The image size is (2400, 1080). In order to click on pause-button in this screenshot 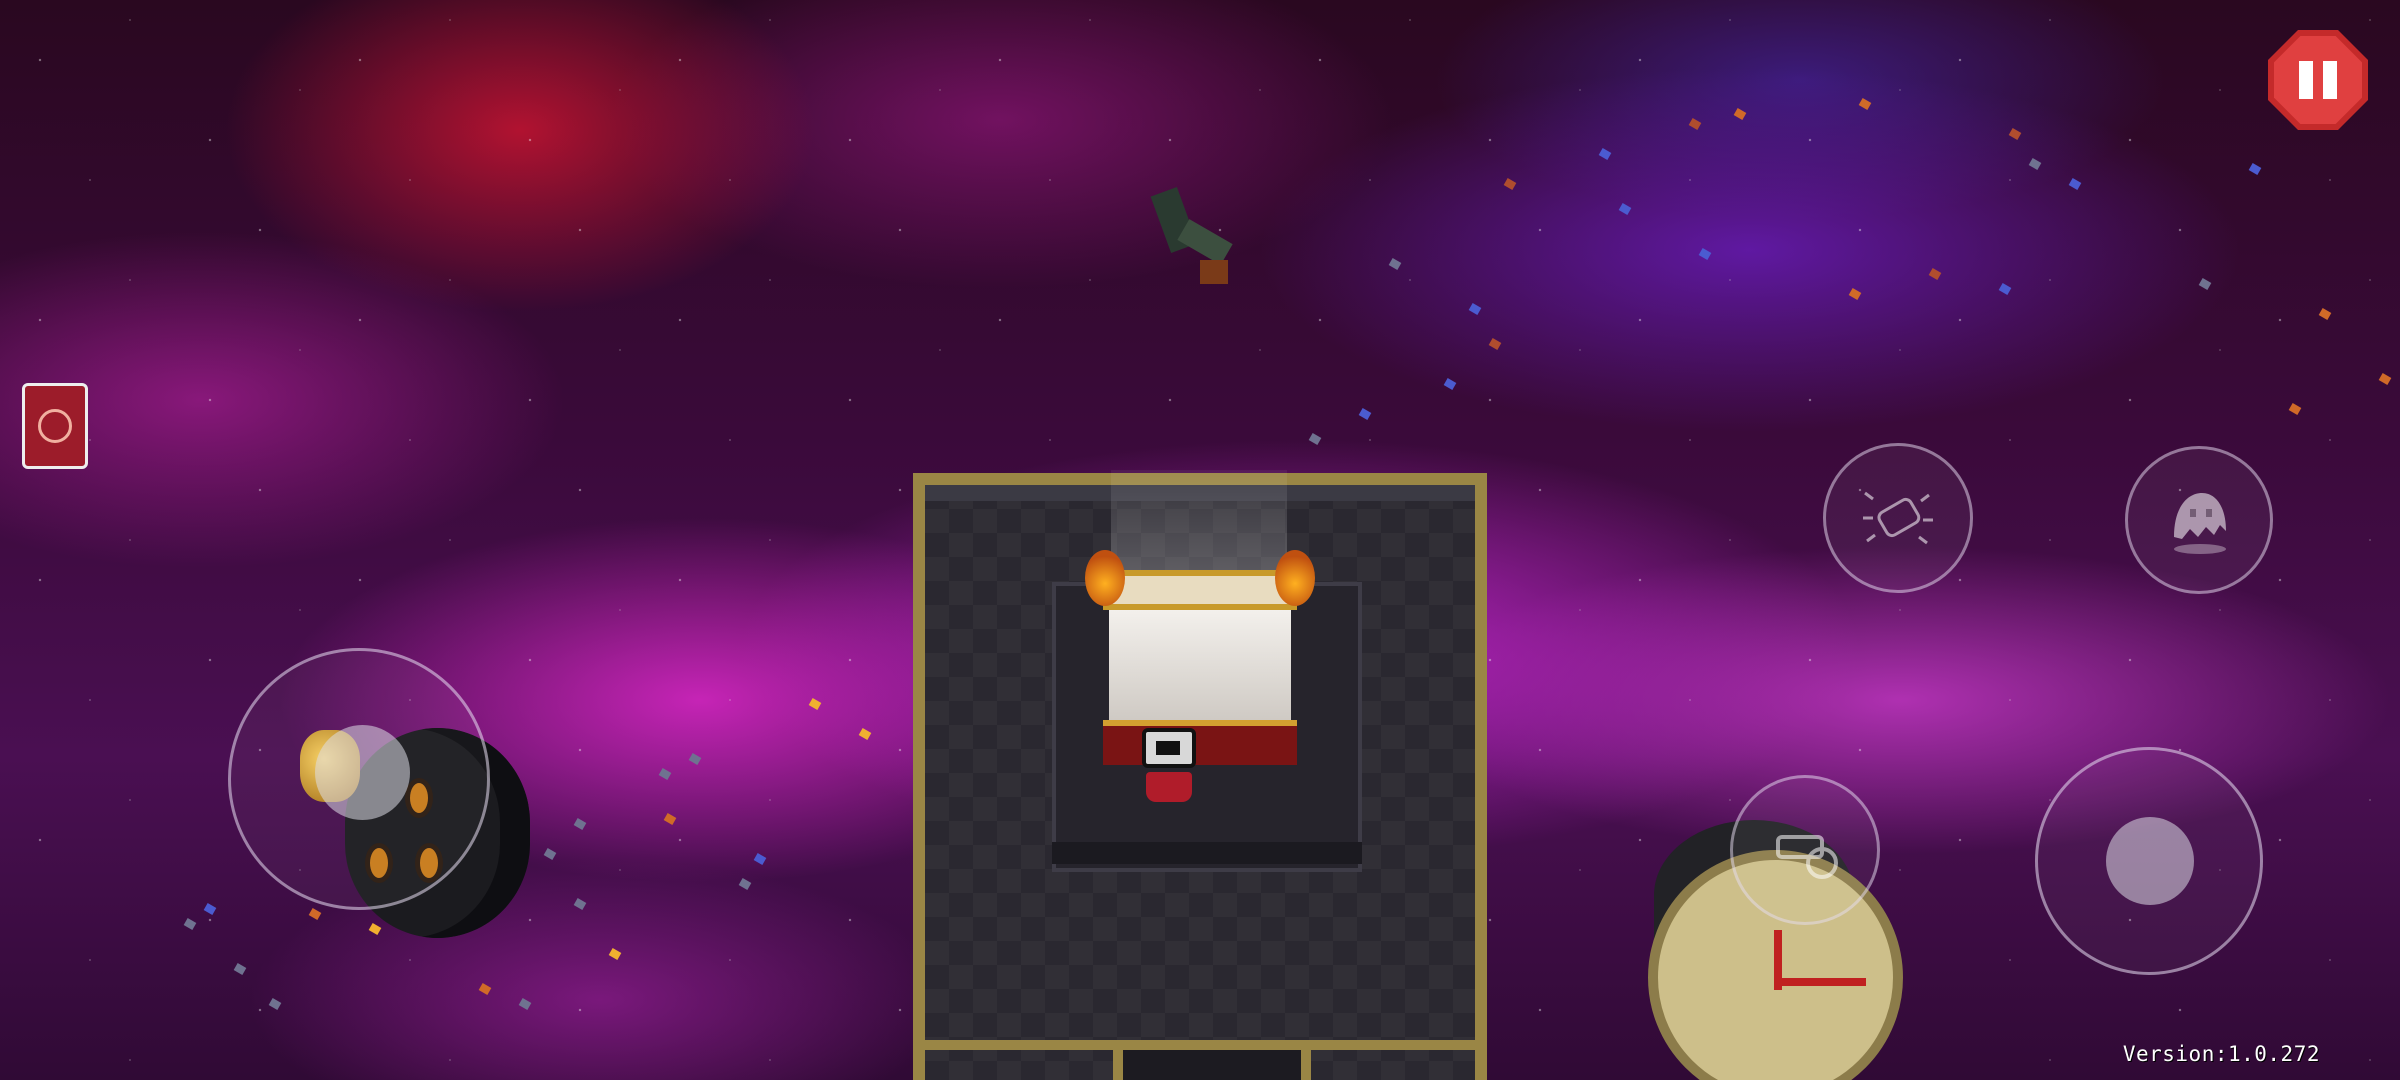, I will do `click(2318, 80)`.